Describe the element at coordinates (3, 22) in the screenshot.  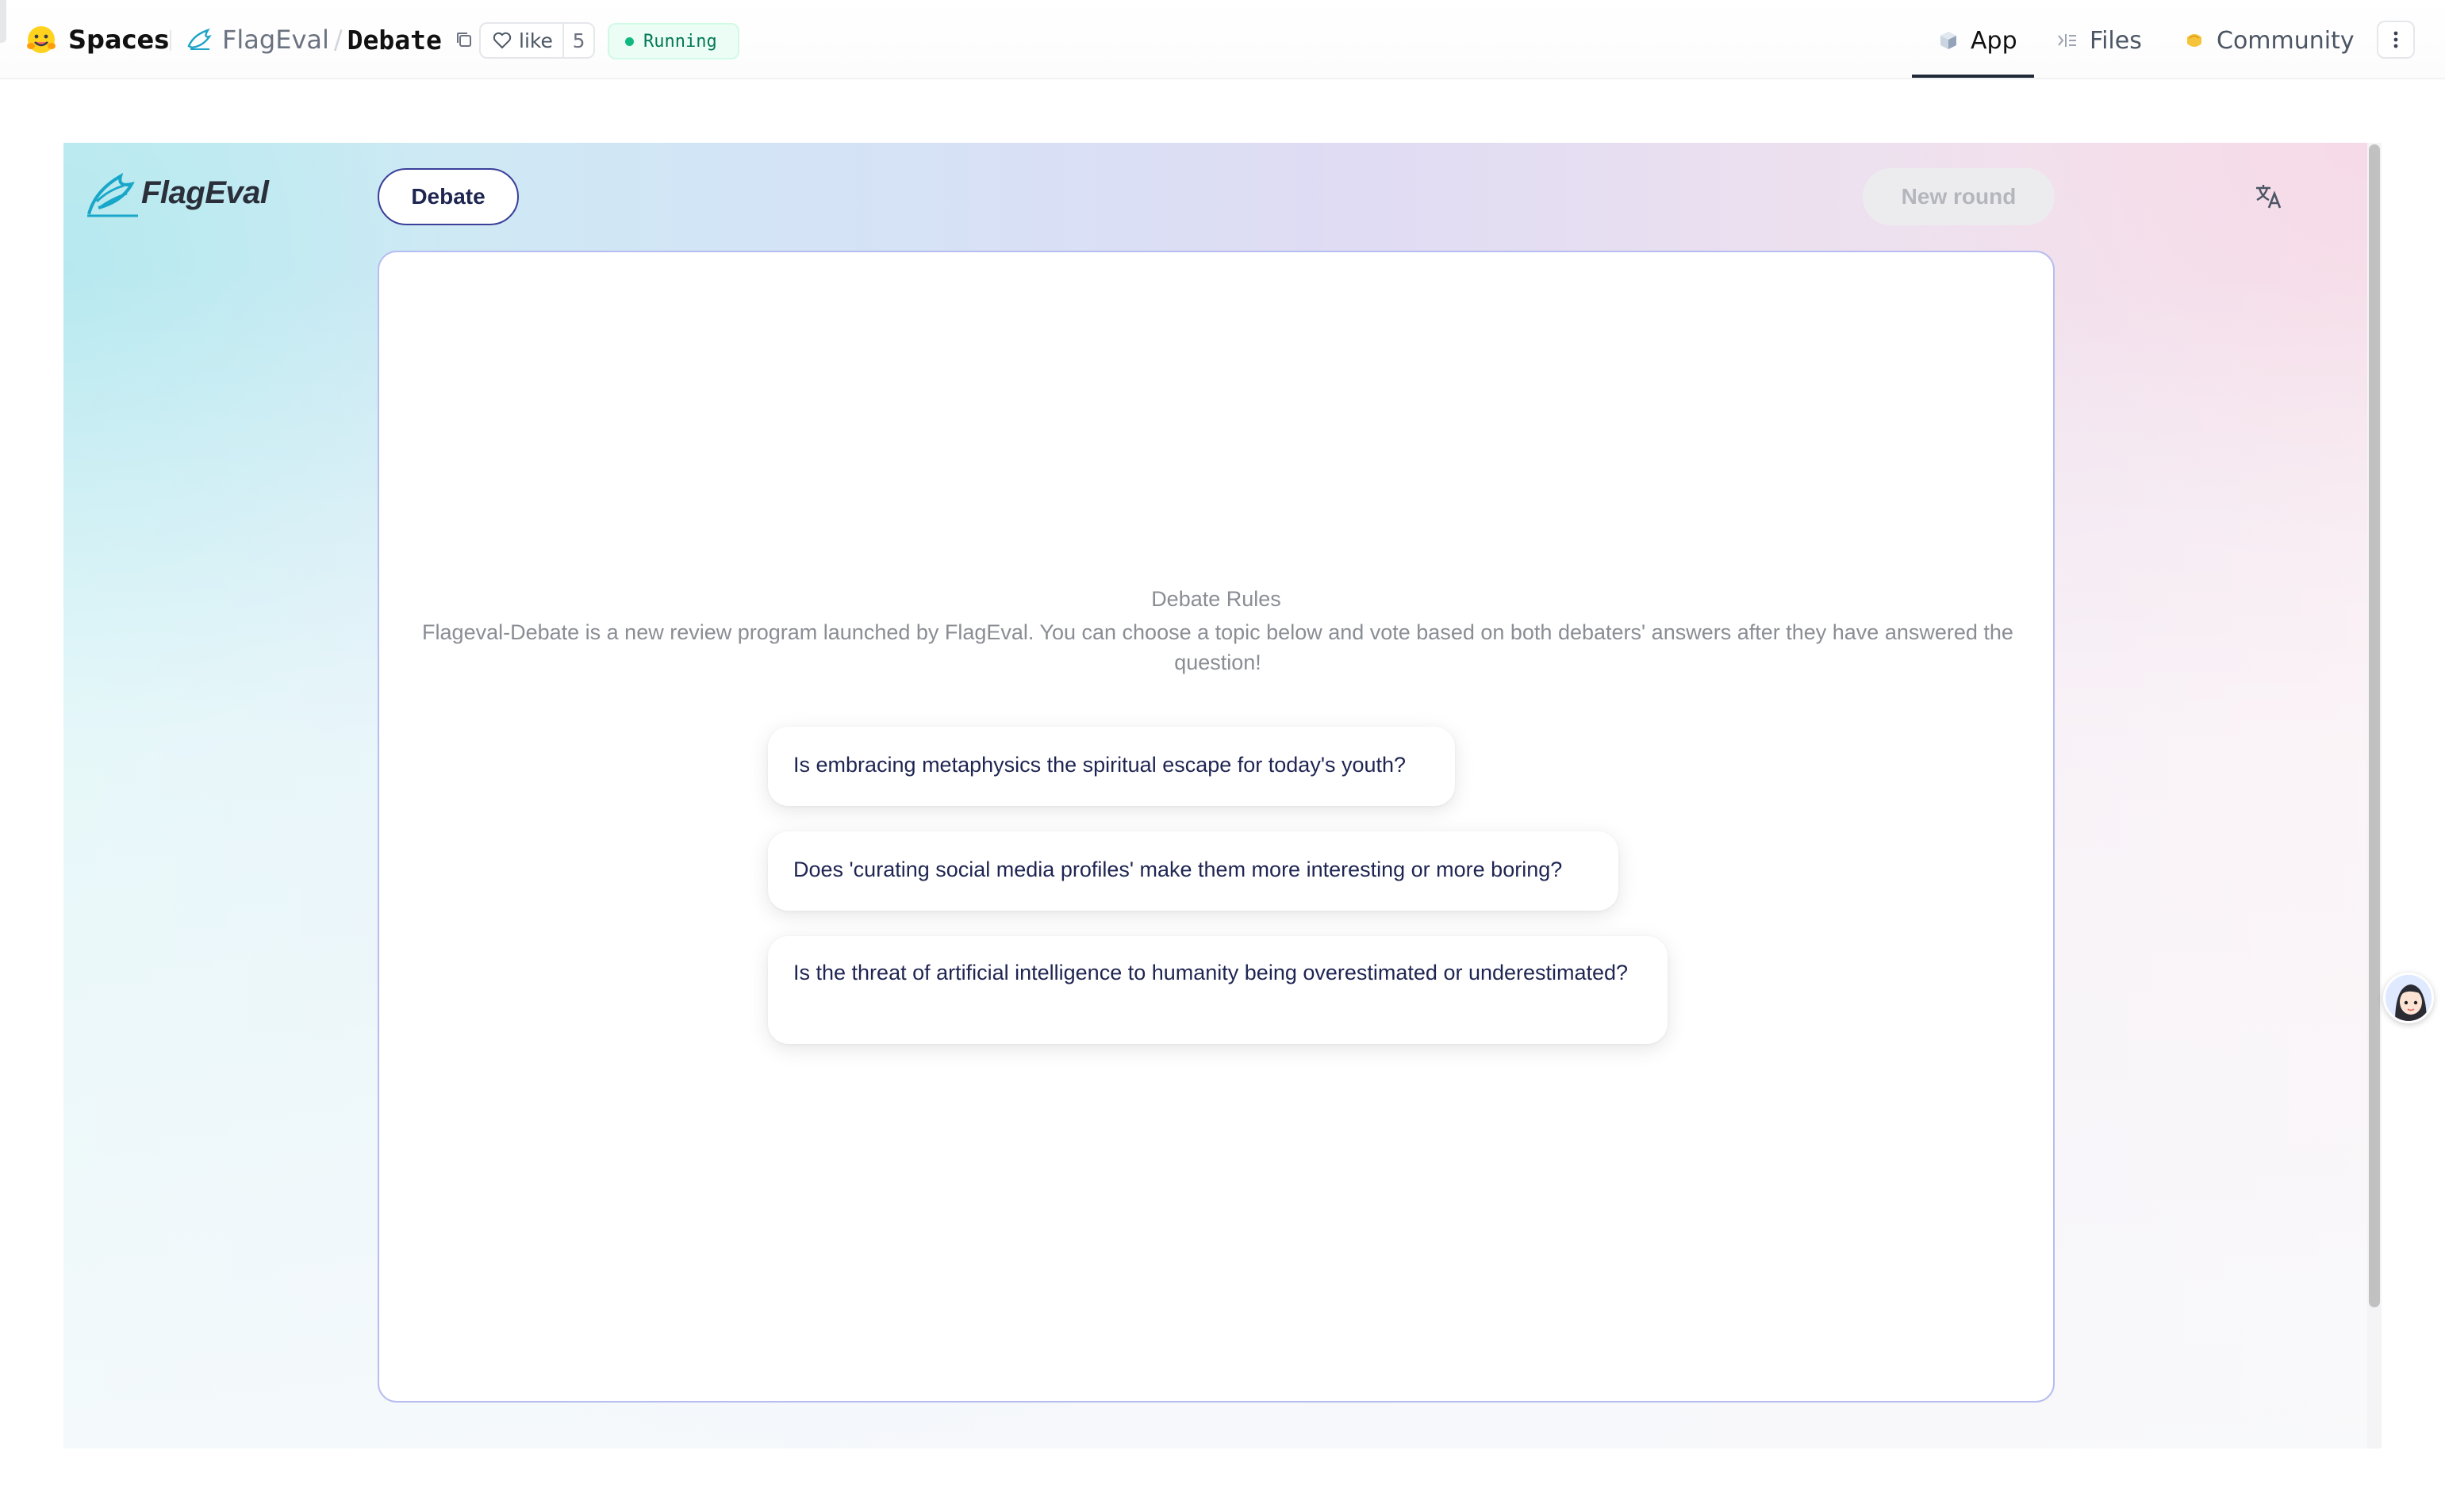
I see `sidebar-nub` at that location.